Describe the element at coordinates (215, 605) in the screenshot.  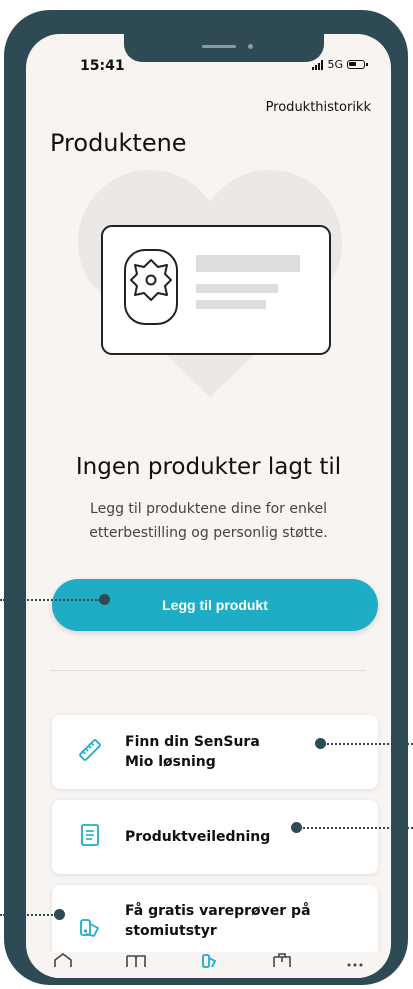
I see `add-product-button: Legg til produkt` at that location.